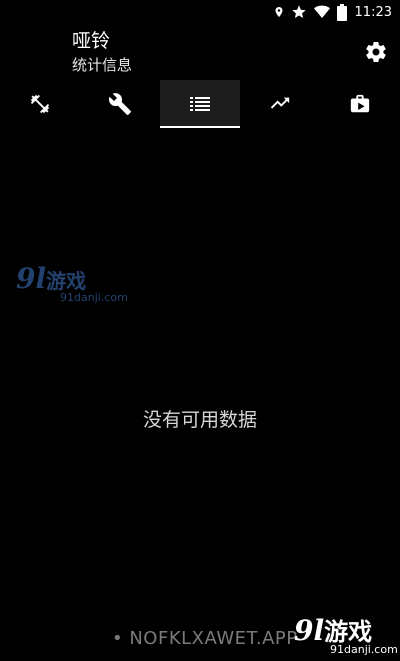 The height and width of the screenshot is (661, 400). Describe the element at coordinates (279, 12) in the screenshot. I see `location-icon` at that location.